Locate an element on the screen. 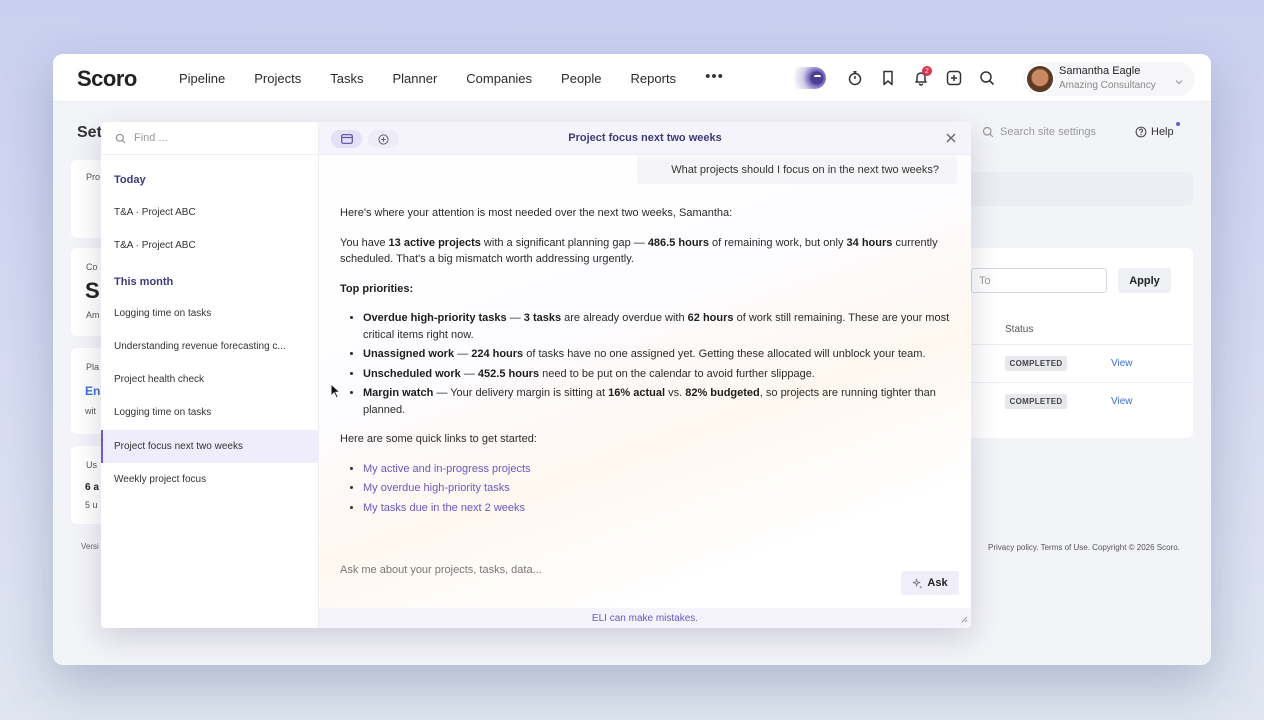  nav-people: People is located at coordinates (581, 78).